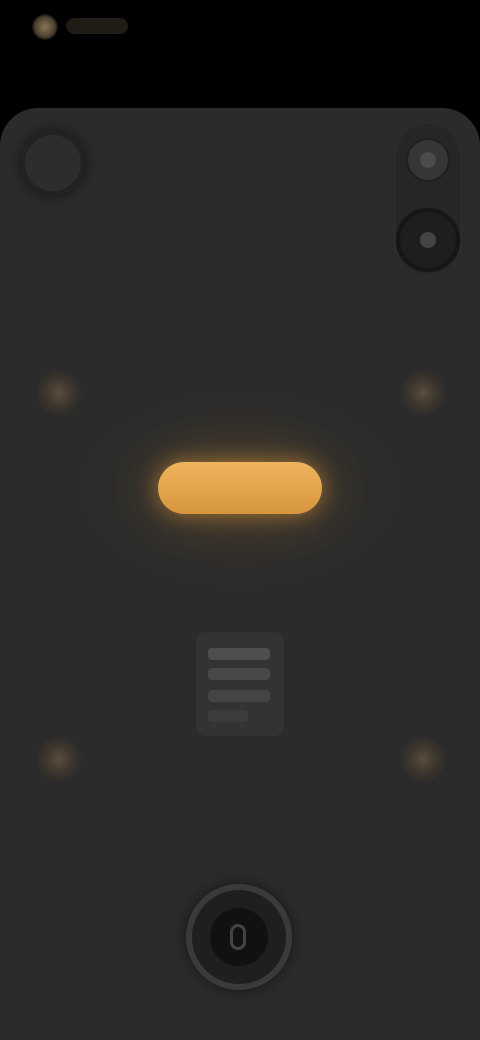  I want to click on status-text, so click(97, 26).